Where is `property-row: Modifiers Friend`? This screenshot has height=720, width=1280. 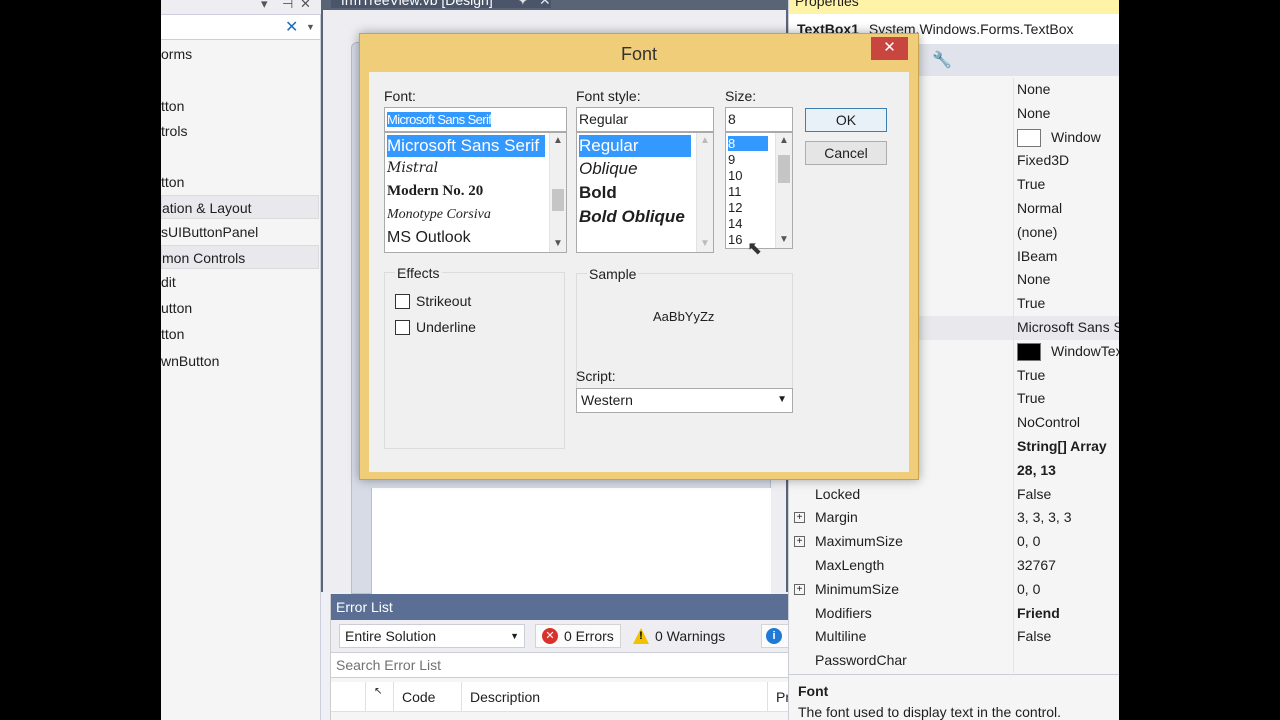
property-row: Modifiers Friend is located at coordinates (954, 613).